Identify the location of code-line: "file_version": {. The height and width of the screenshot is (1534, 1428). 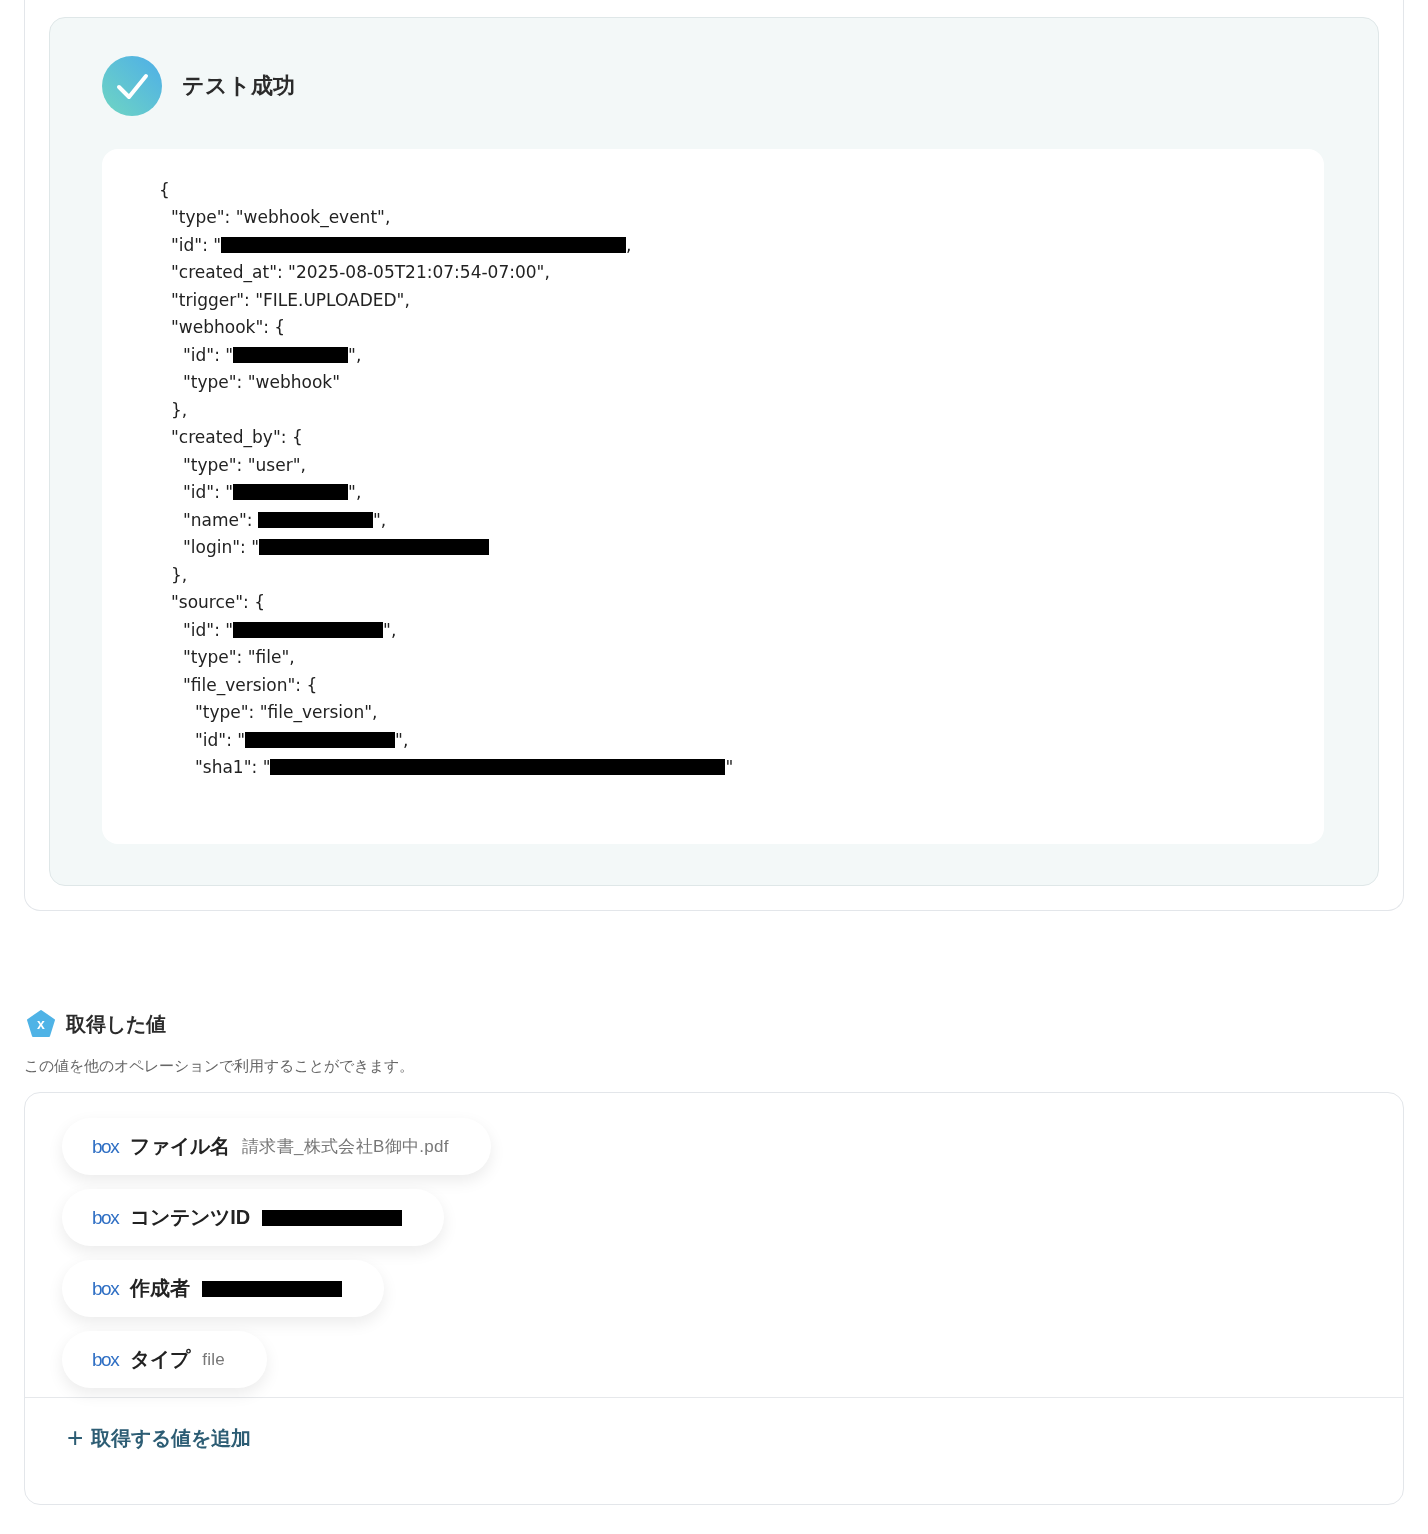
(250, 684).